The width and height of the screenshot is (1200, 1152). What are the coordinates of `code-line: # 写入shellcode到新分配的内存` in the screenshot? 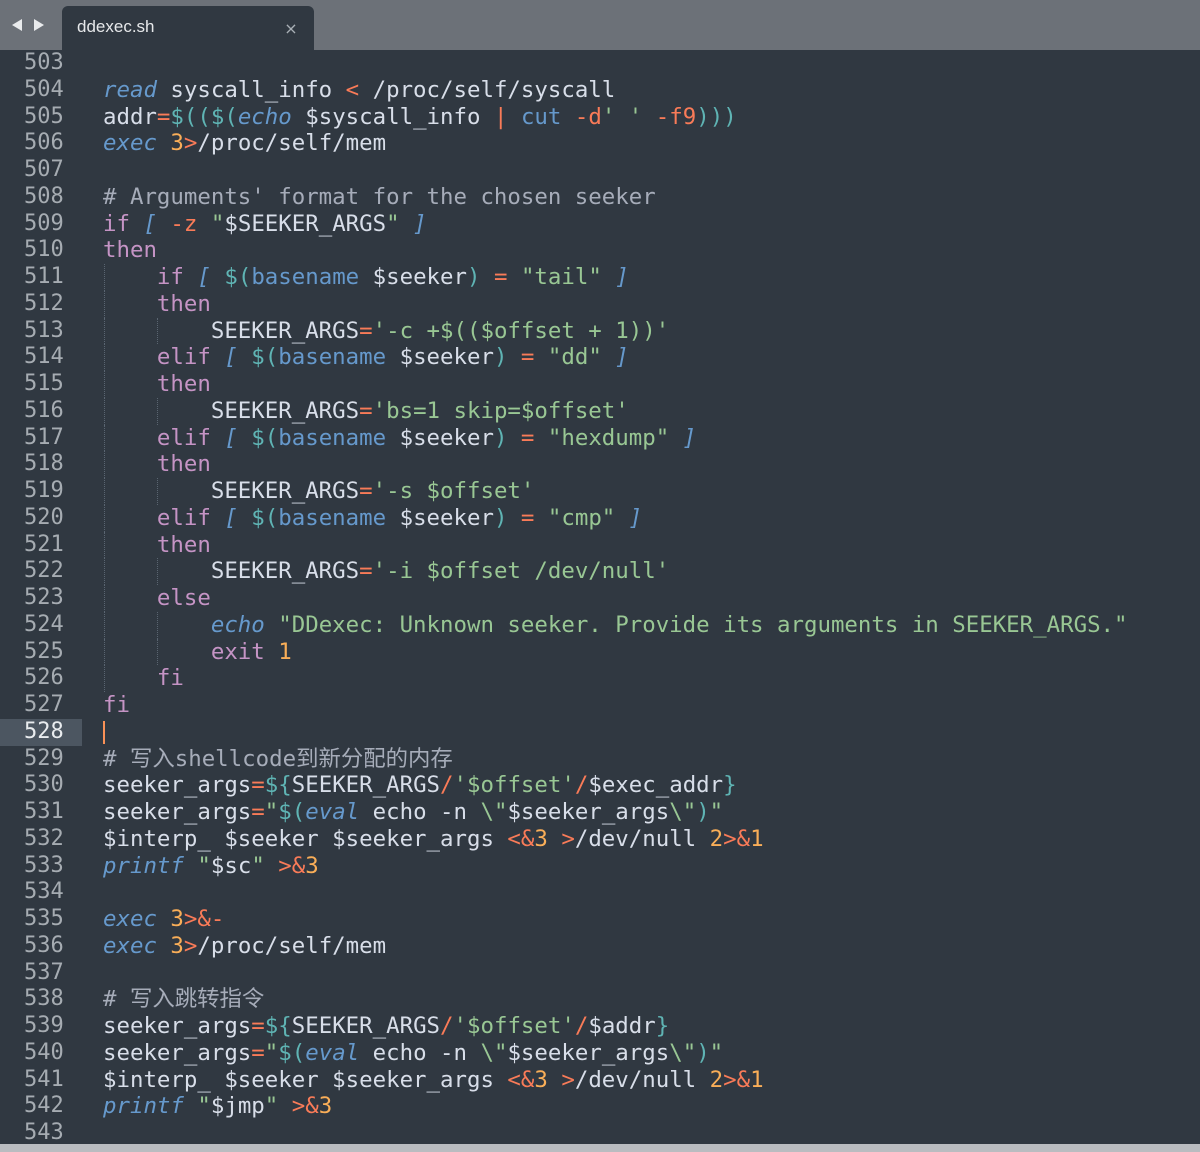 It's located at (651, 759).